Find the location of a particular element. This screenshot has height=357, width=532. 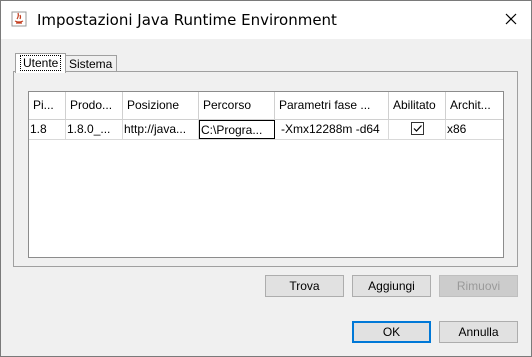

tab-sistema-label: Sistema is located at coordinates (91, 64).